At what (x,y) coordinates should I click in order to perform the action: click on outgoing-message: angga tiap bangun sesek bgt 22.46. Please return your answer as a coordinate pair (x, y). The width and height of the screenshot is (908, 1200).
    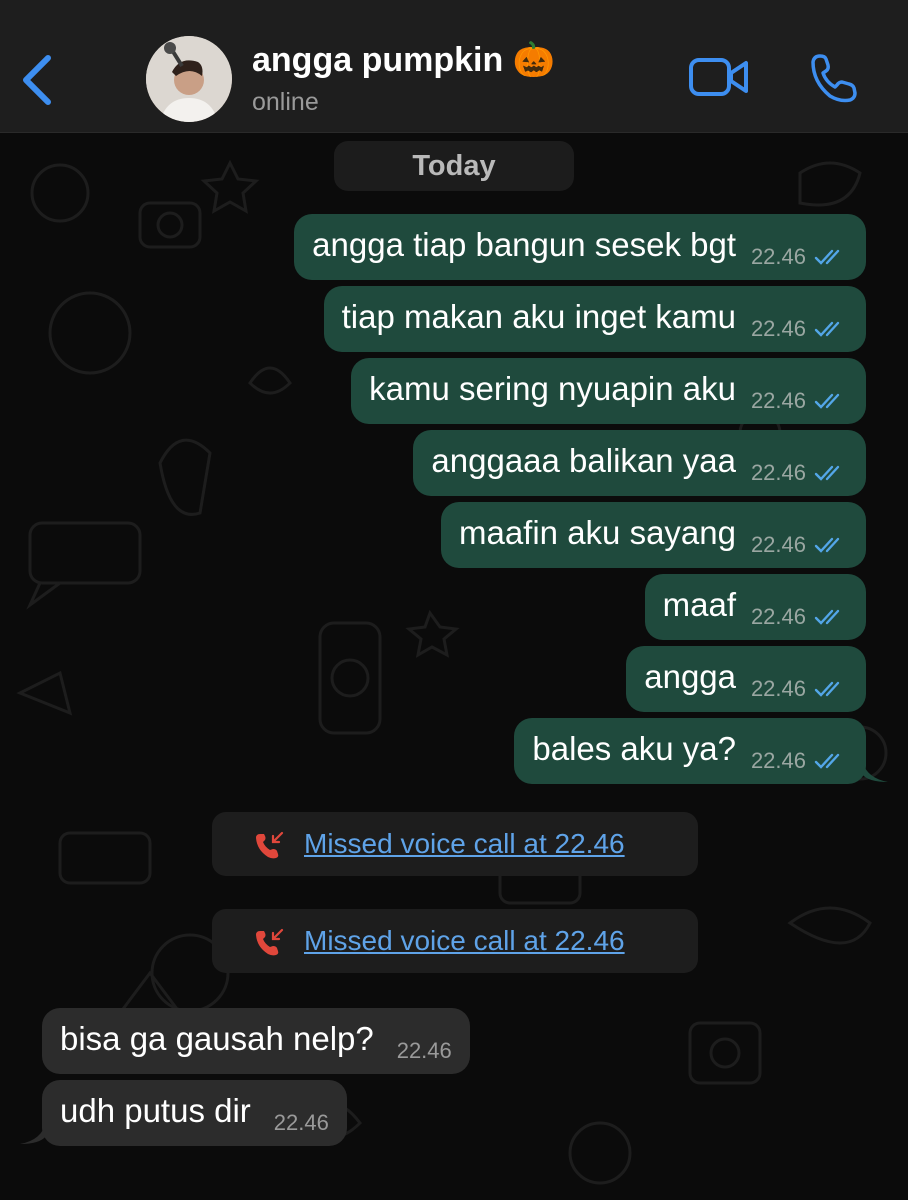
    Looking at the image, I should click on (580, 247).